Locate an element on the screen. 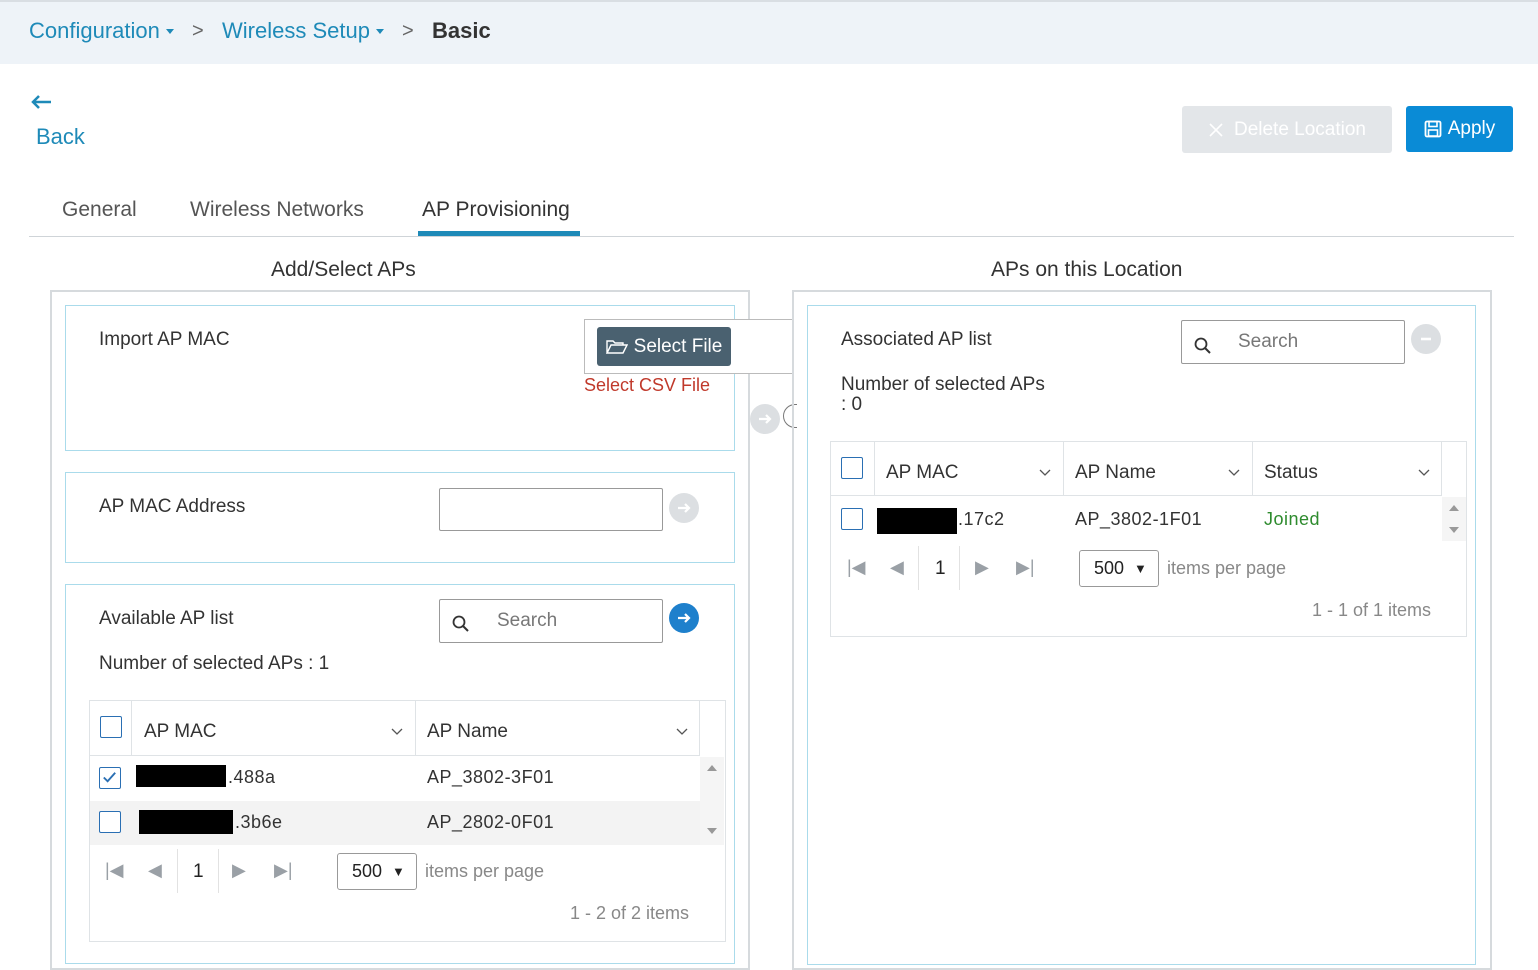  ap-mac-cell: .17c2 is located at coordinates (981, 519).